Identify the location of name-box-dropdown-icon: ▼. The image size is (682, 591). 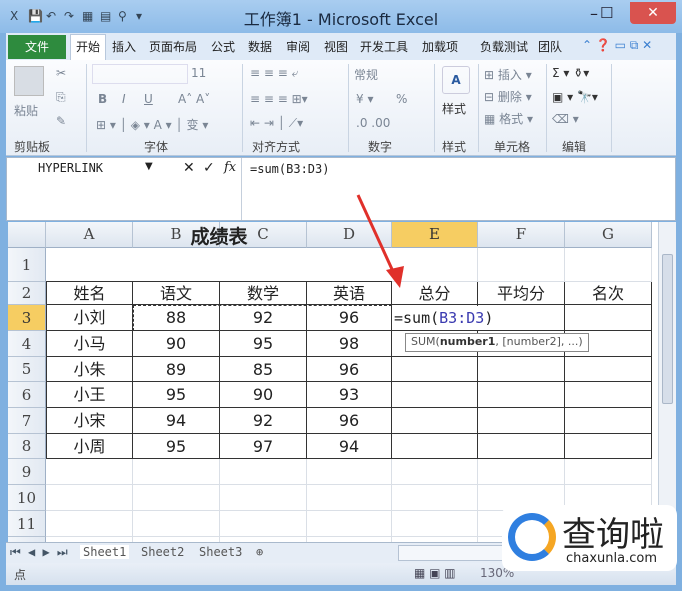
(149, 166).